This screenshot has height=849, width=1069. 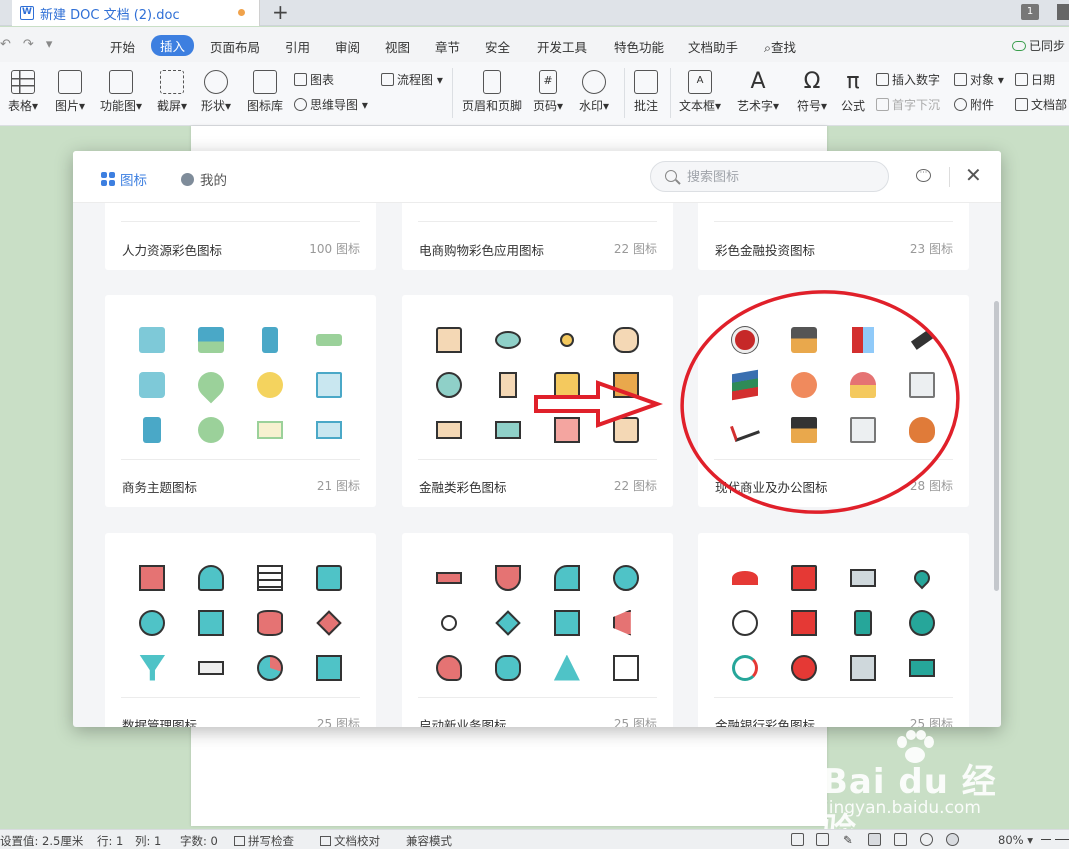 I want to click on search-icon: ⌕, so click(x=768, y=47).